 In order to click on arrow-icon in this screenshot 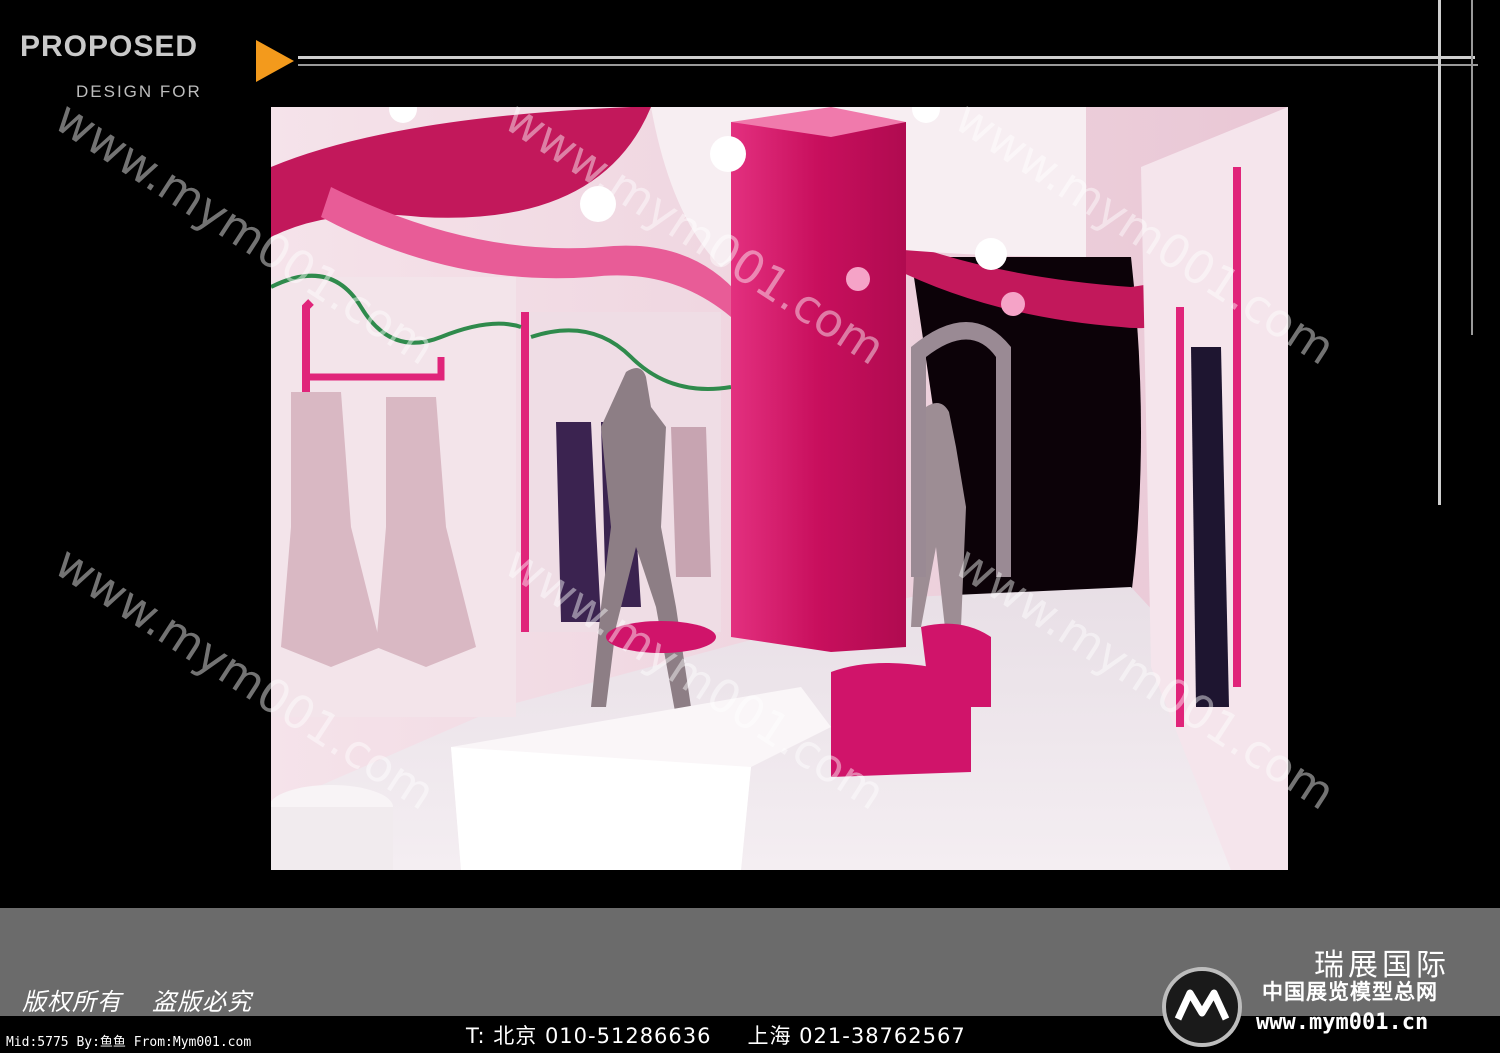, I will do `click(275, 61)`.